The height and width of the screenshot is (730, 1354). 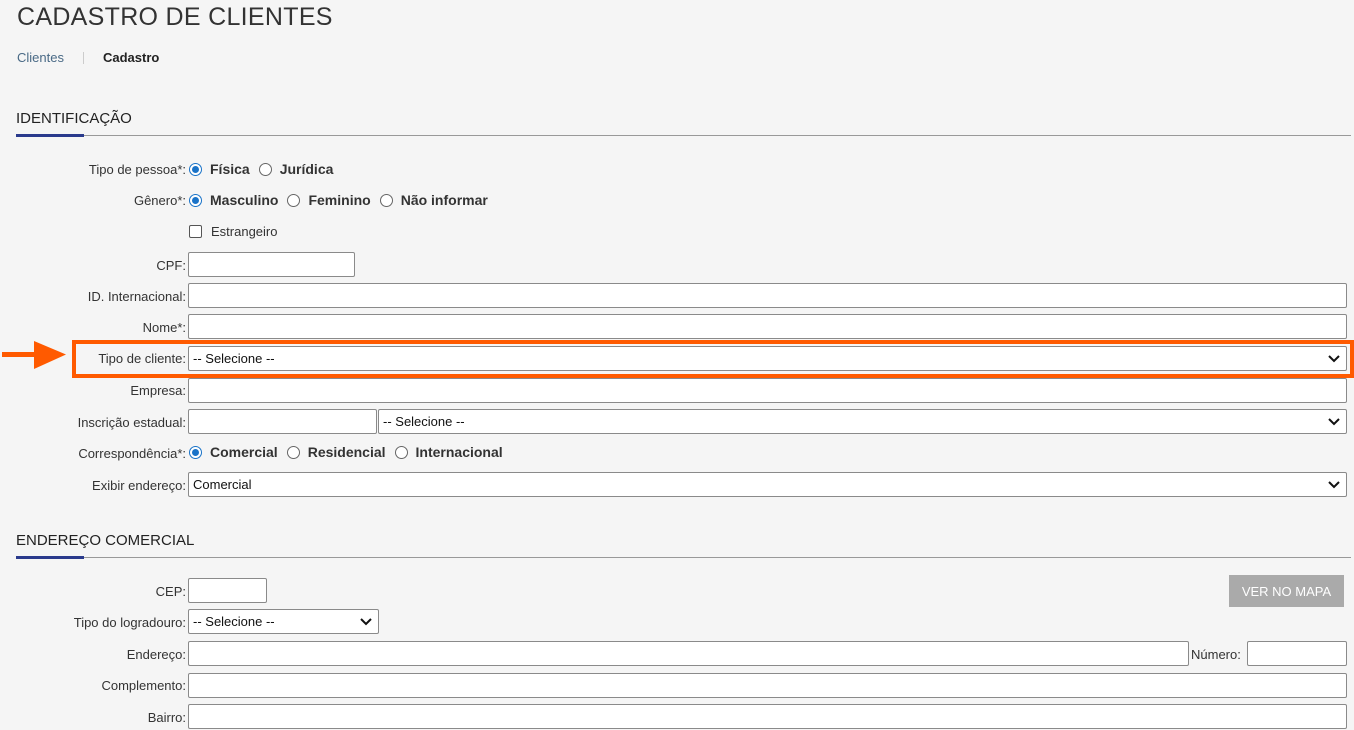 What do you see at coordinates (444, 200) in the screenshot?
I see `radio-label: Não informar` at bounding box center [444, 200].